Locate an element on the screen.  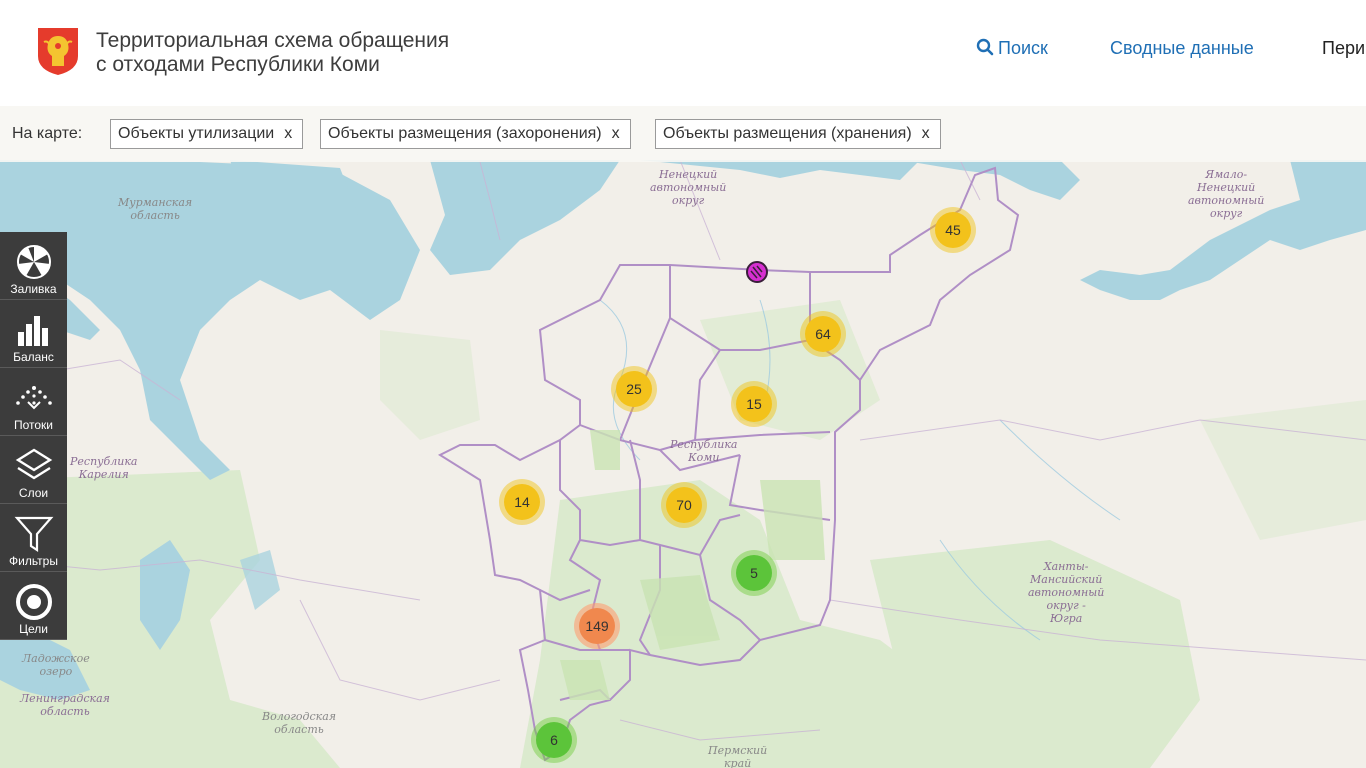
cluster-count: 6 is located at coordinates (554, 740).